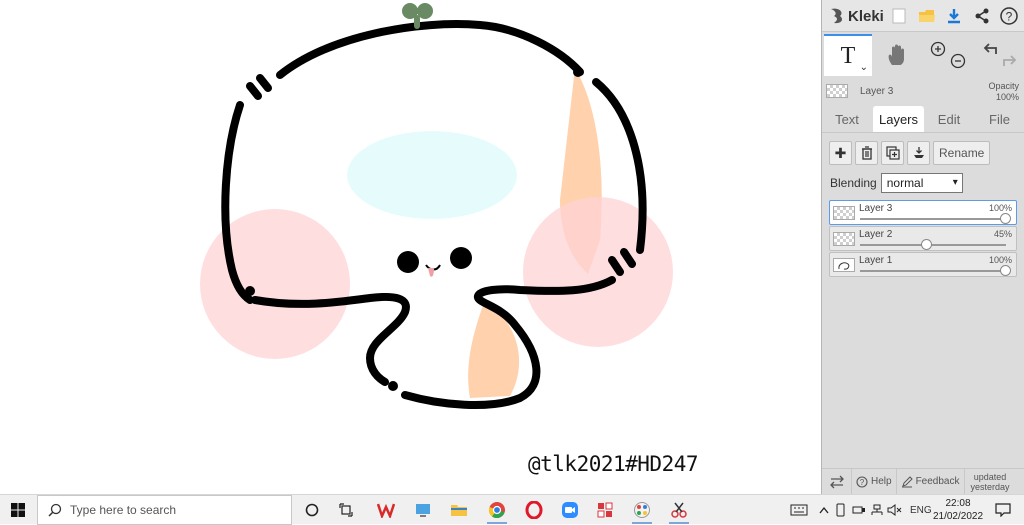 The height and width of the screenshot is (525, 1024). What do you see at coordinates (923, 93) in the screenshot?
I see `current-layer-bar: Layer 3 Opacity 100%` at bounding box center [923, 93].